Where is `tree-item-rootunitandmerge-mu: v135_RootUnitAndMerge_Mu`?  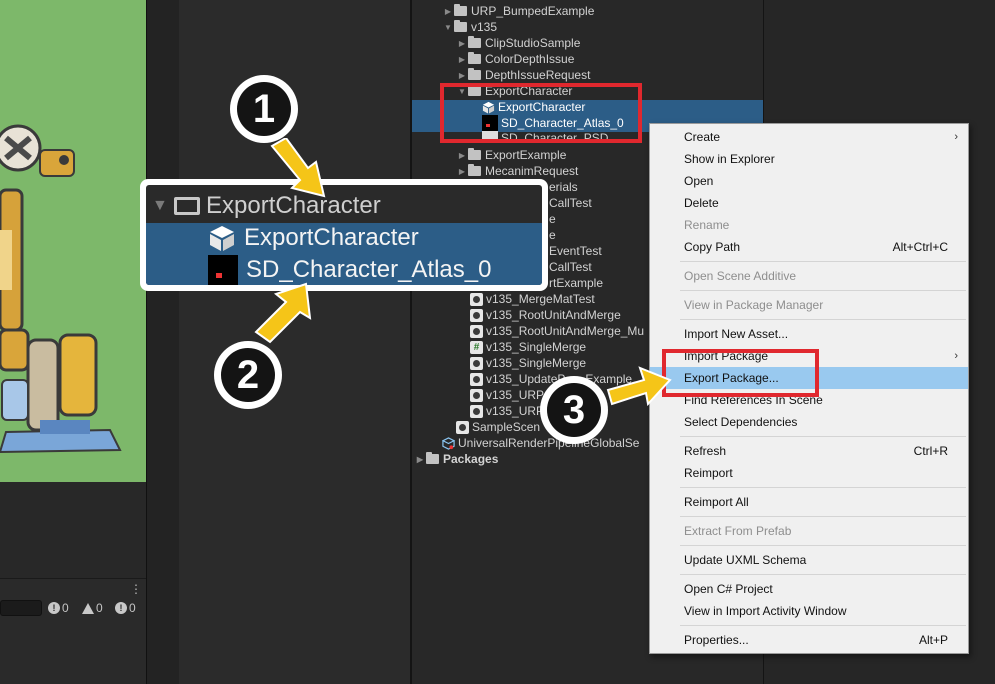
tree-item-rootunitandmerge-mu: v135_RootUnitAndMerge_Mu is located at coordinates (557, 331).